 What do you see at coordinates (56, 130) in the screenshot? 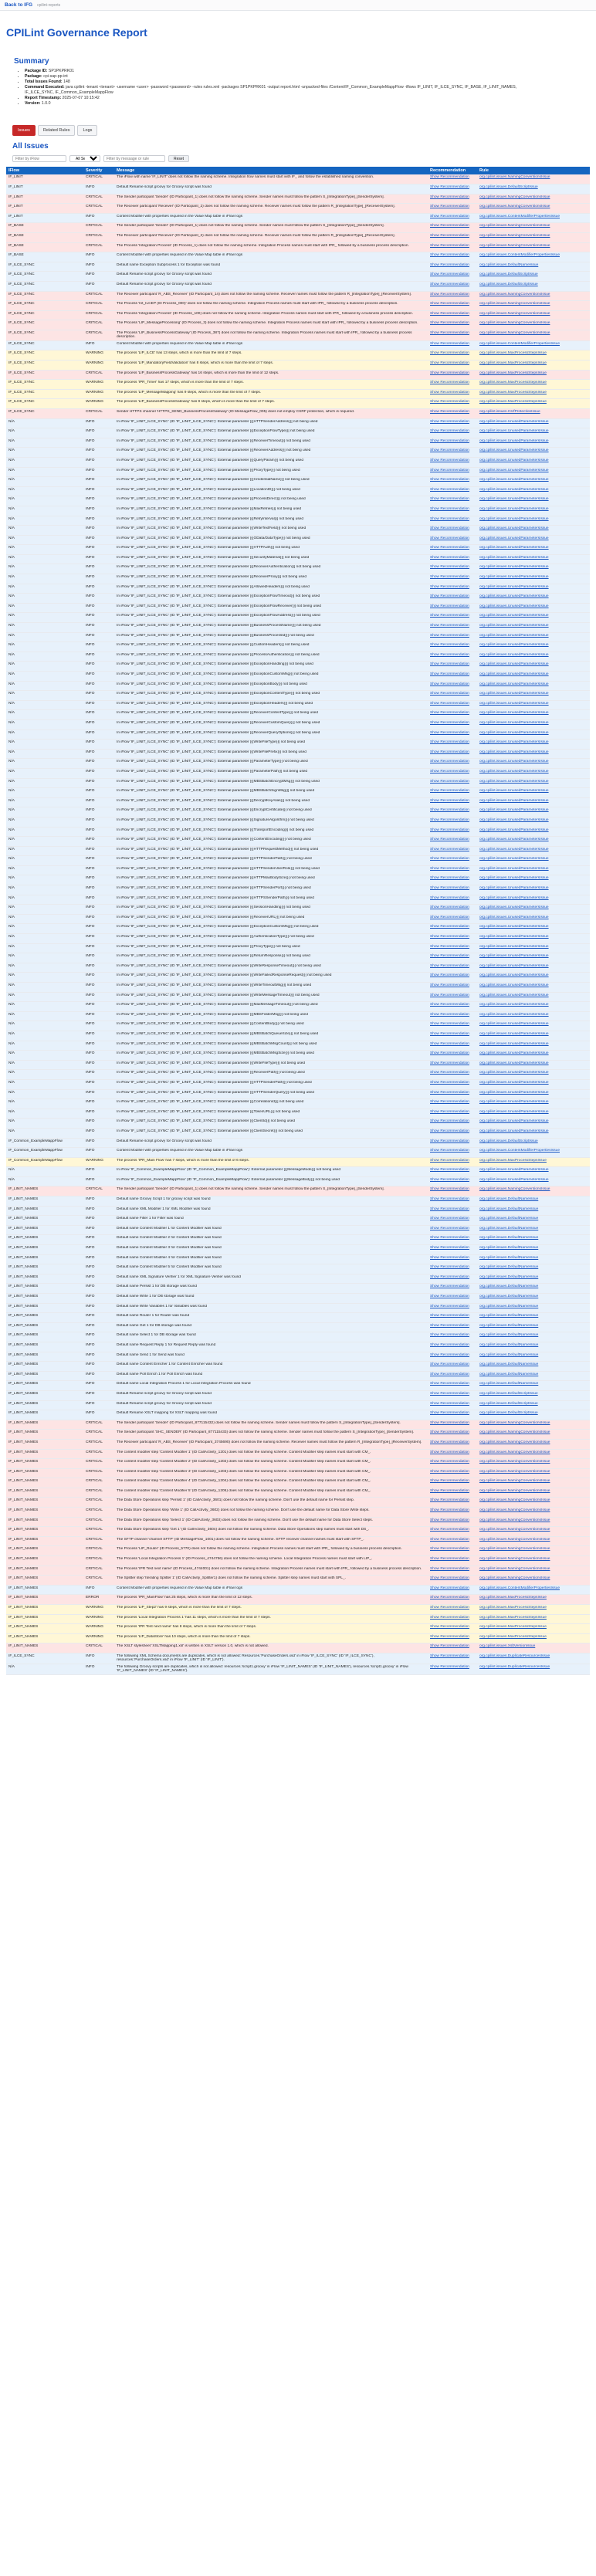
I see `tab-related-rules: Related Rules` at bounding box center [56, 130].